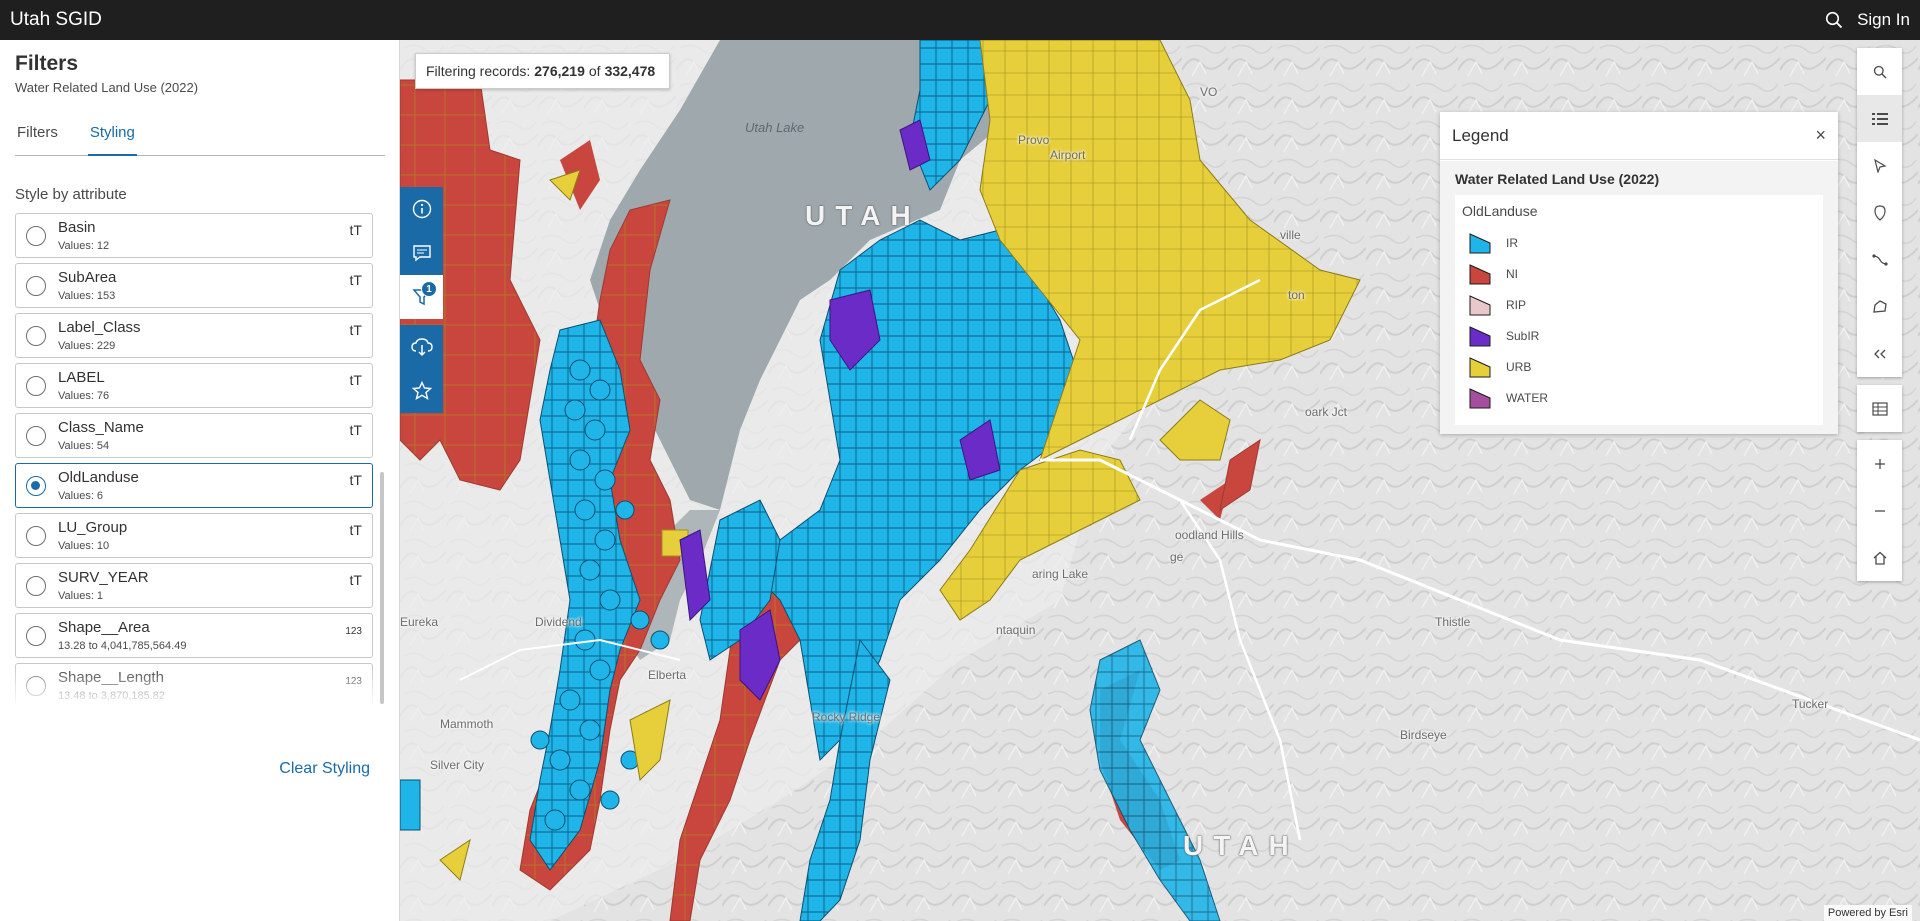 The width and height of the screenshot is (1920, 921). Describe the element at coordinates (194, 385) in the screenshot. I see `attribute-option-label: LABEL Values: 76 tT` at that location.